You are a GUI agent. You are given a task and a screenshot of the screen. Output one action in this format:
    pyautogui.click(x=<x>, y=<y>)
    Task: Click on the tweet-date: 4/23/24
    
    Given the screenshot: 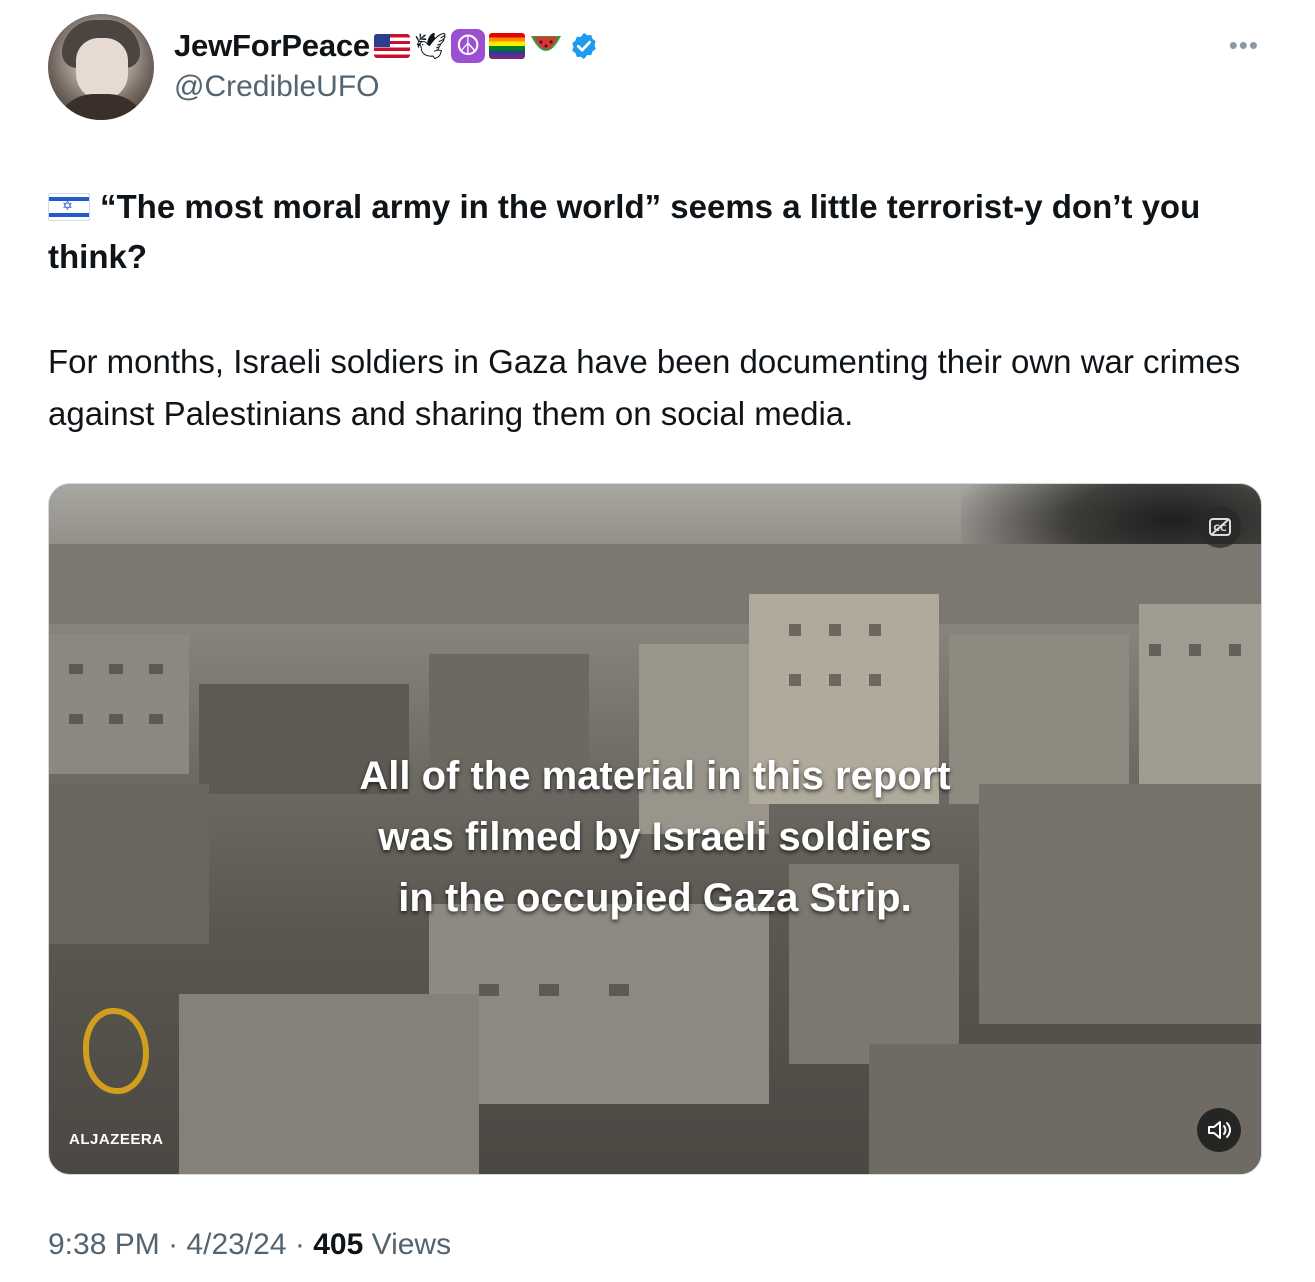 What is the action you would take?
    pyautogui.click(x=236, y=1244)
    